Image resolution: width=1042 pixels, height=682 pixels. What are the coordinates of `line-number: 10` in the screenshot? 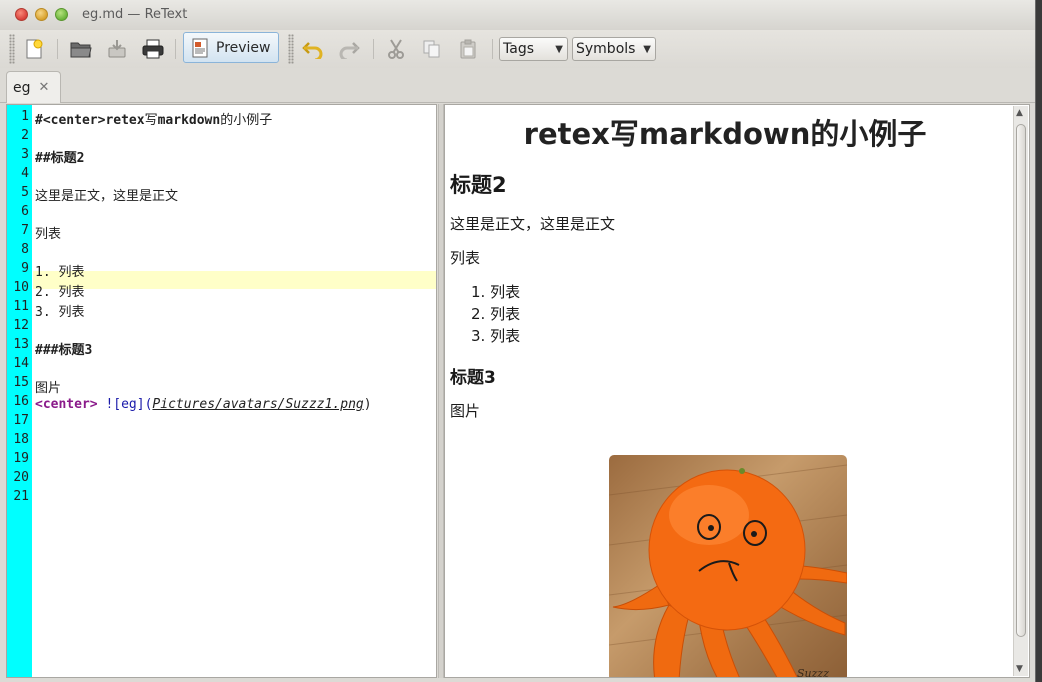 It's located at (21, 287).